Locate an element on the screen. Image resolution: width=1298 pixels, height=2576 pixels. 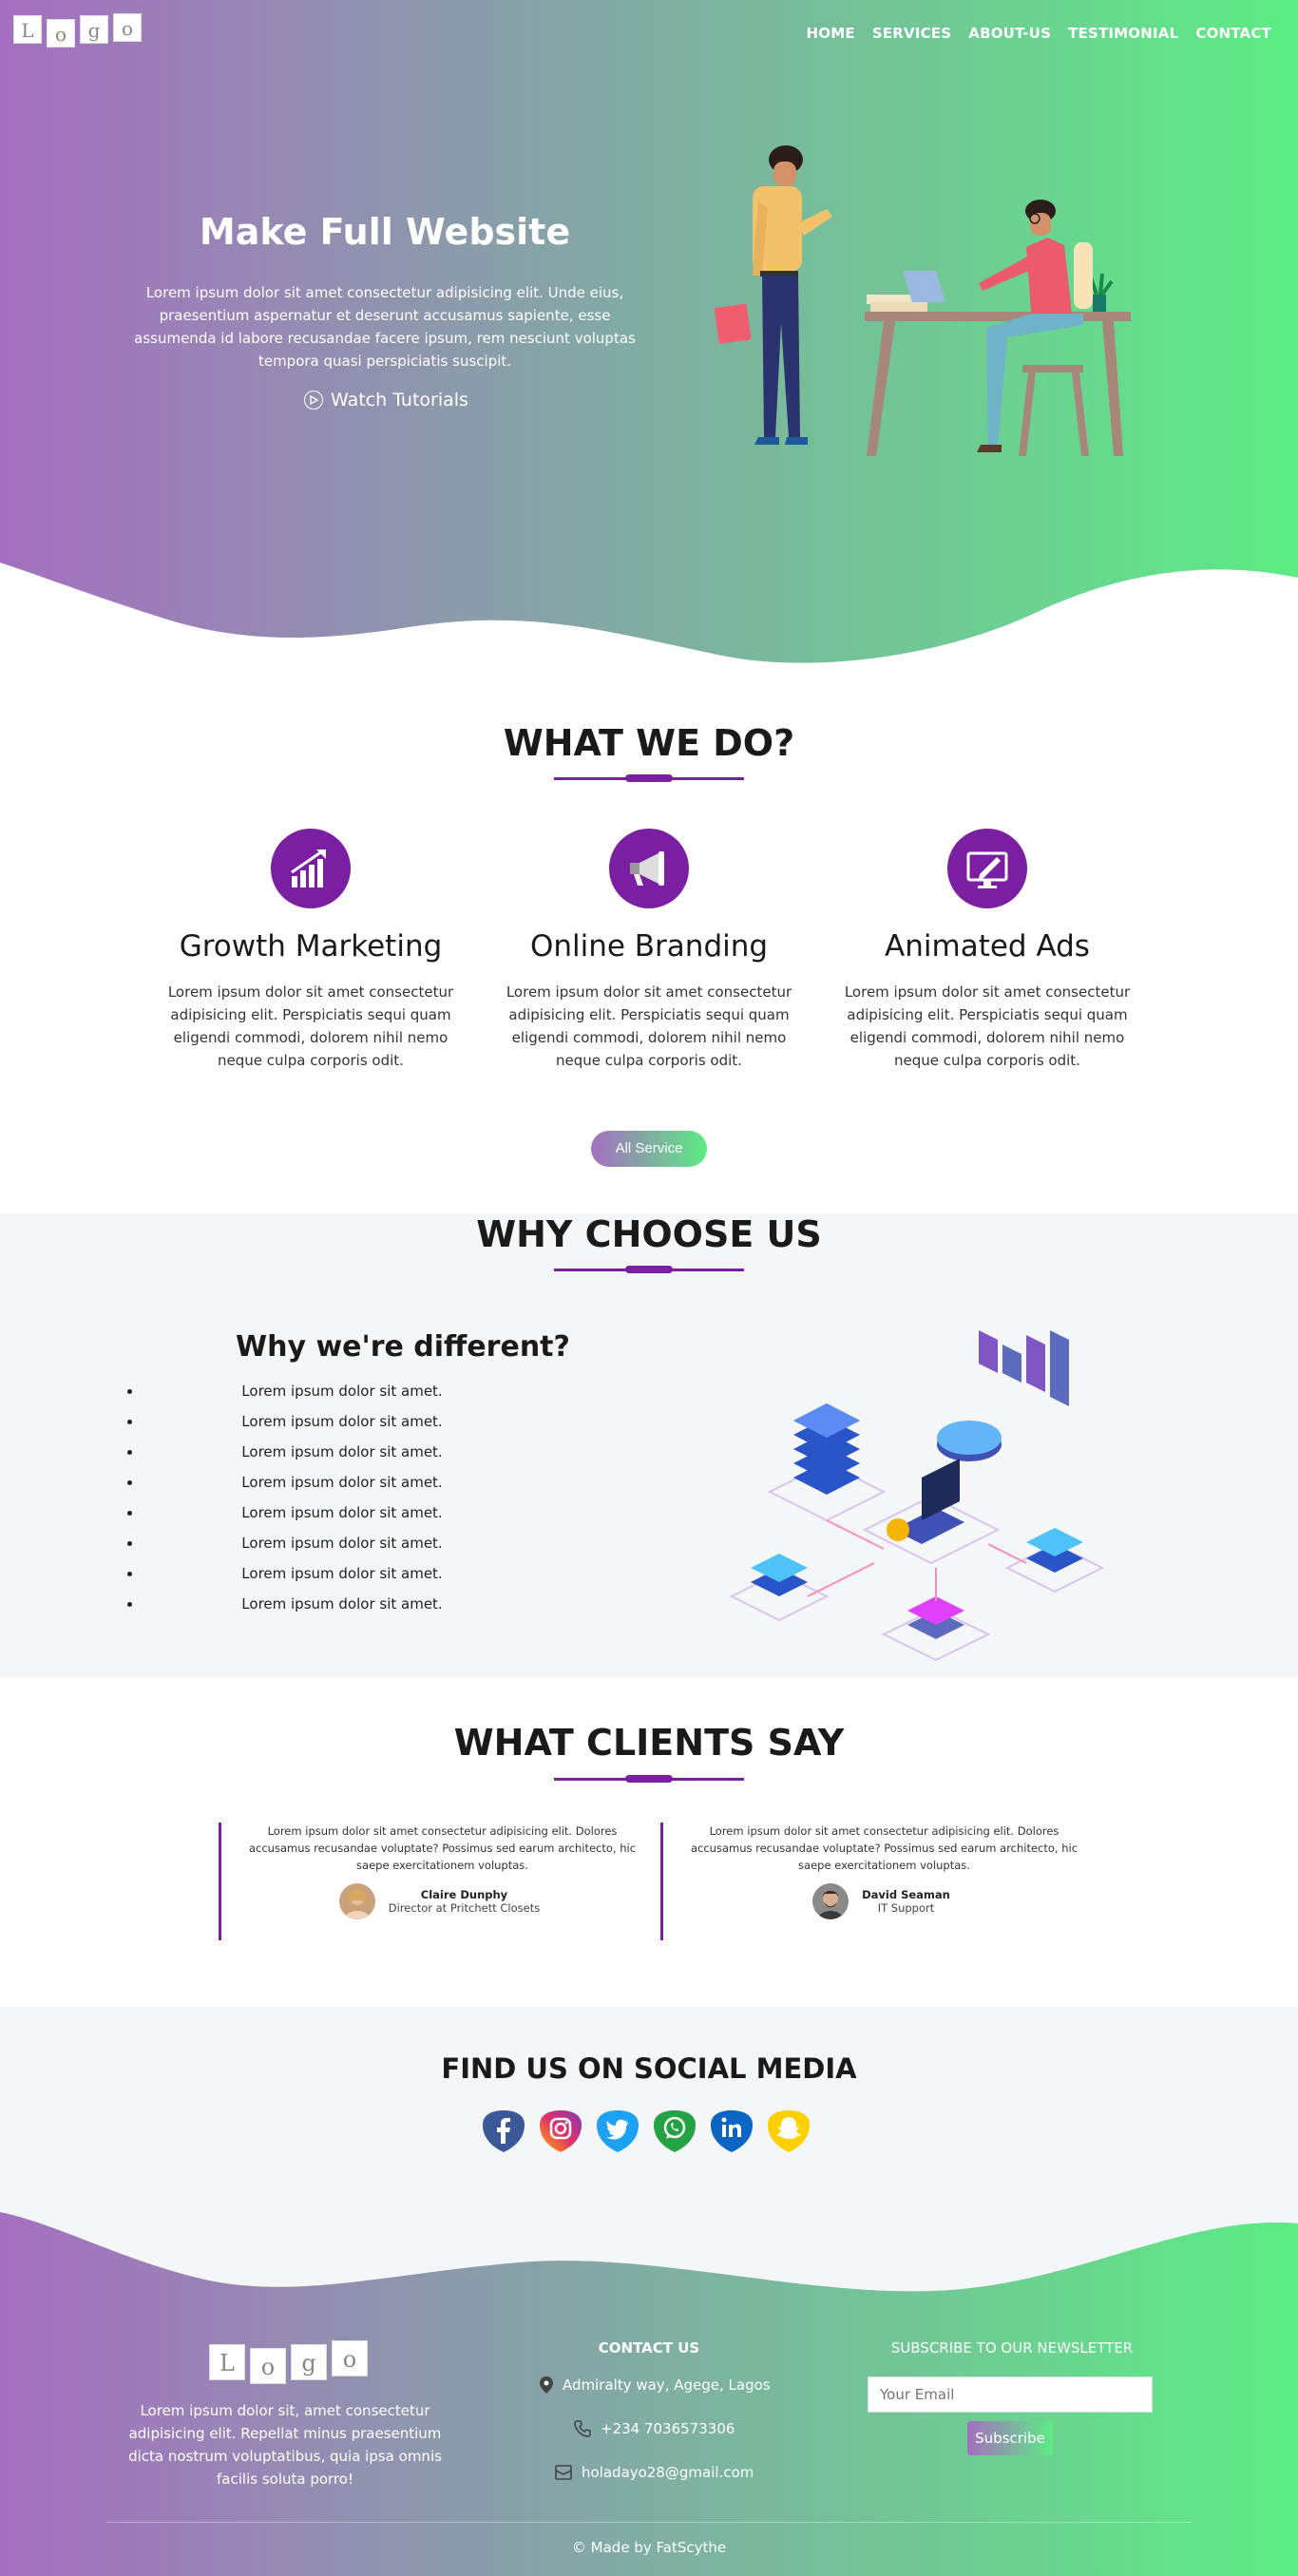
nav-home: HOME is located at coordinates (831, 33).